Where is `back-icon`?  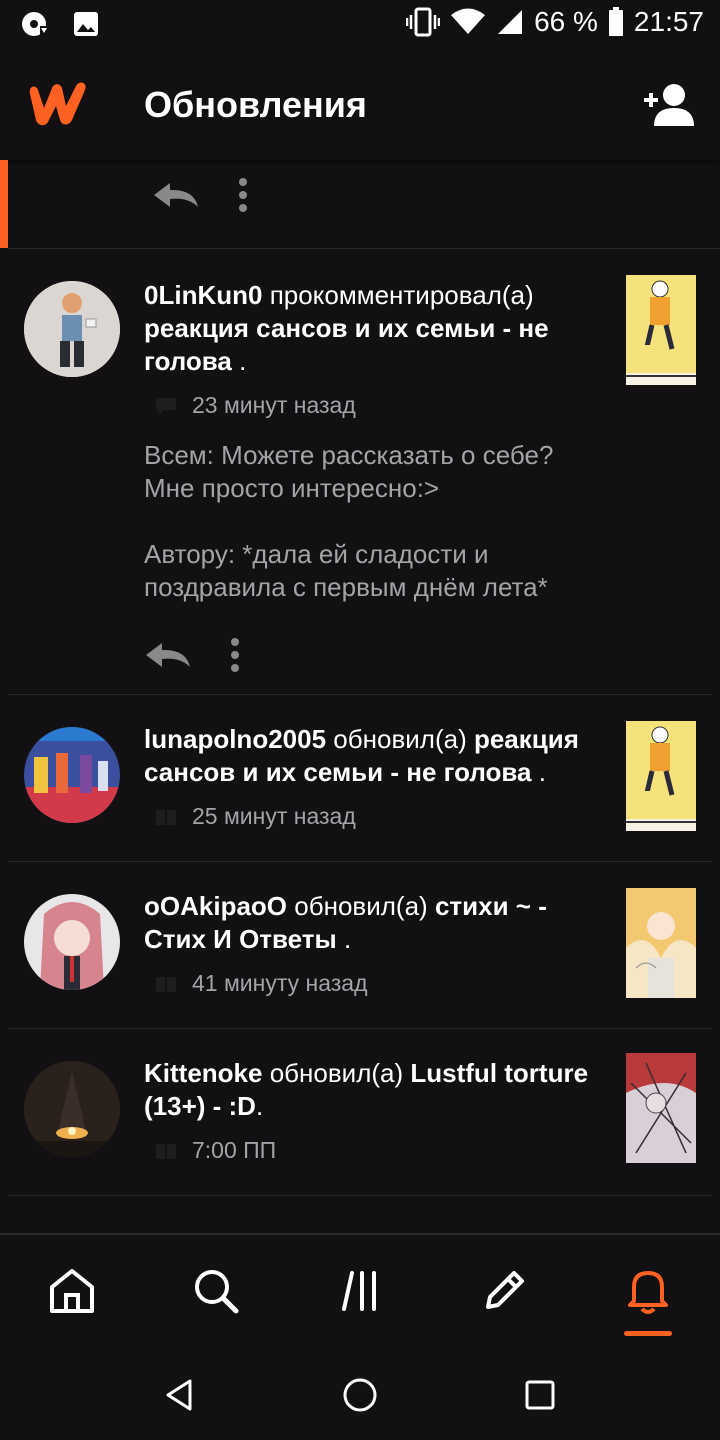 back-icon is located at coordinates (180, 1395).